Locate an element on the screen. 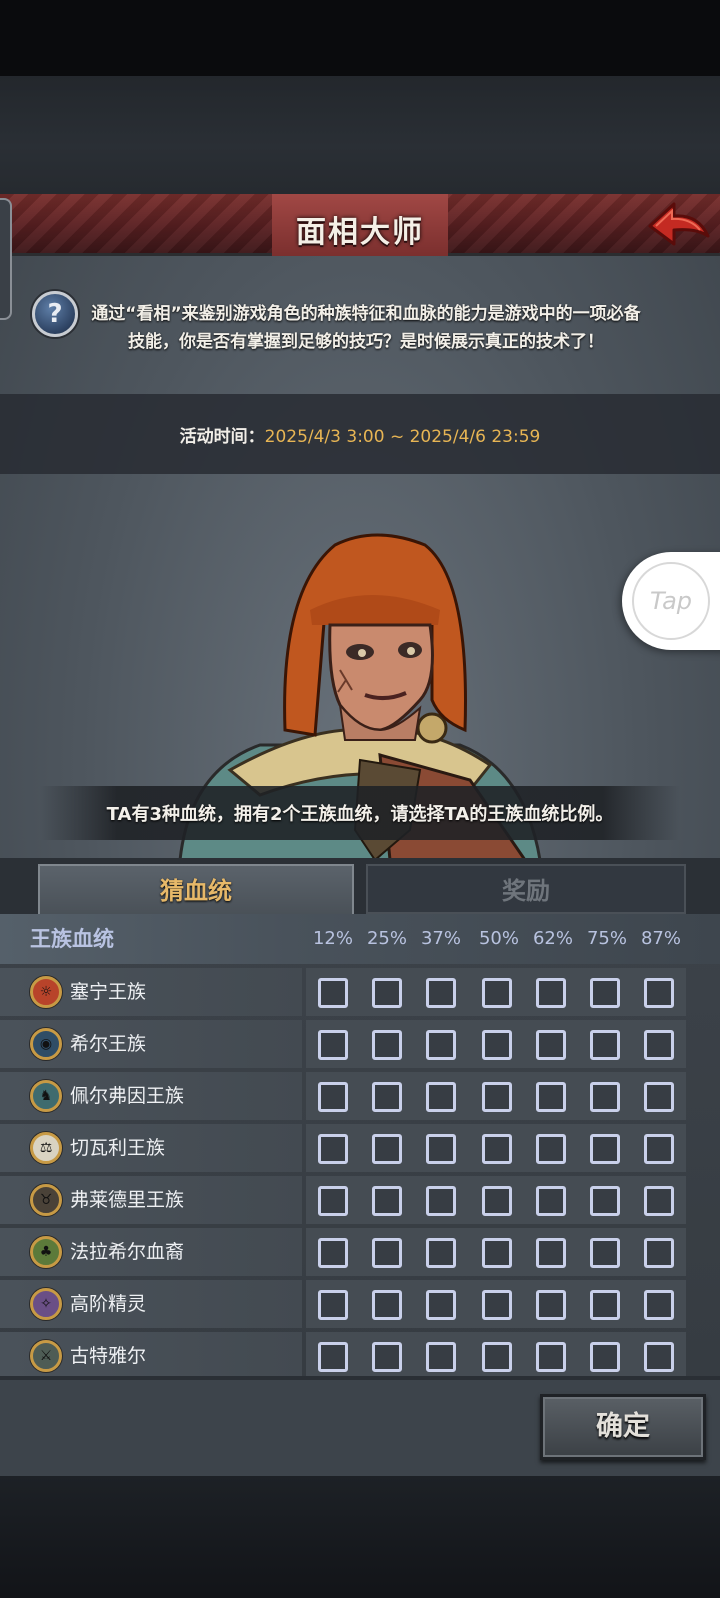 The width and height of the screenshot is (720, 1598). crest-glyph: ◉ is located at coordinates (46, 1044).